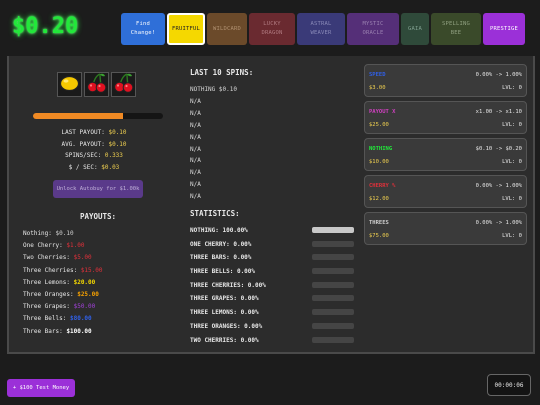 This screenshot has height=405, width=540. I want to click on stat-row: $ / SEC: $0.03, so click(94, 168).